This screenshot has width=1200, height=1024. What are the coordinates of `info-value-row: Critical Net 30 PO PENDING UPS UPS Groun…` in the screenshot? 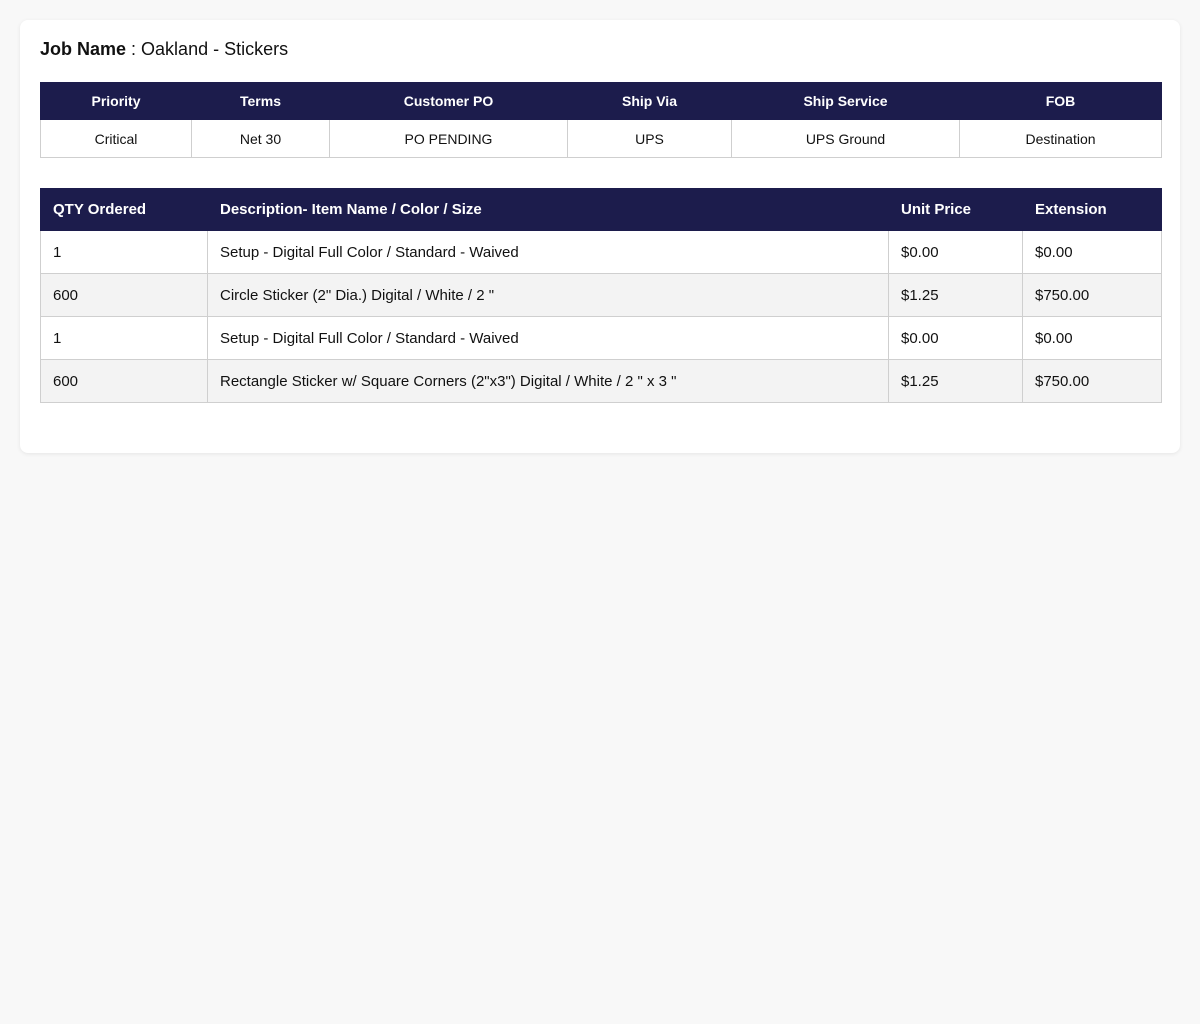 It's located at (601, 138).